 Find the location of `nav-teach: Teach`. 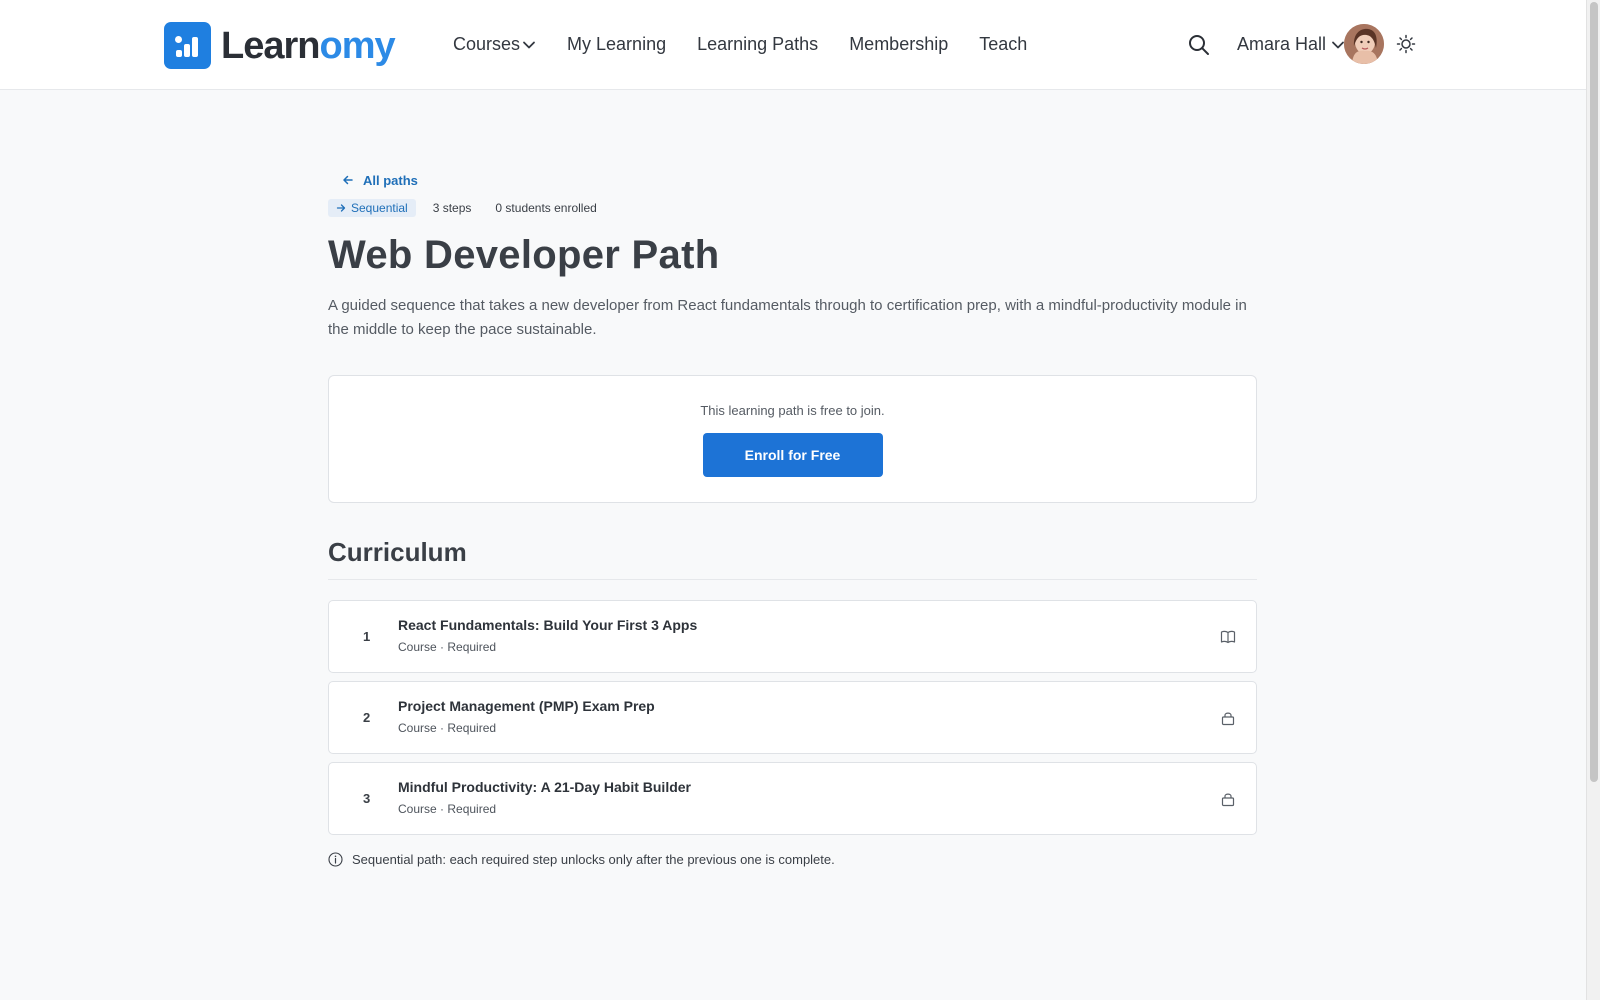

nav-teach: Teach is located at coordinates (1003, 44).